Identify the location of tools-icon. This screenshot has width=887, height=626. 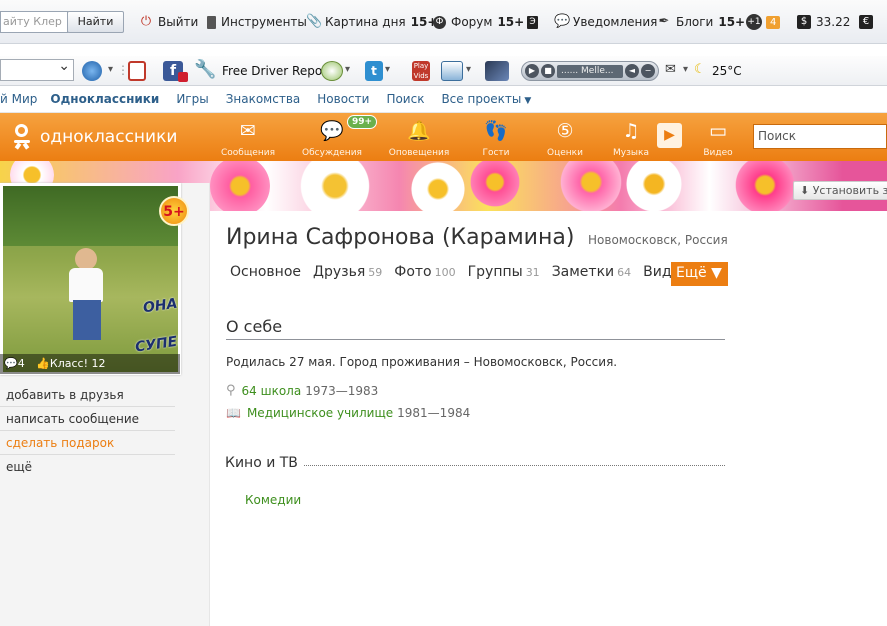
(211, 22).